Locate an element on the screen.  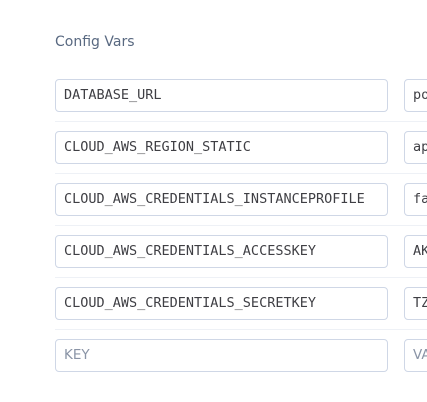
config-var-row: CLOUD_AWS_CREDENTIALS_SECRETKEY TZ is located at coordinates (241, 304).